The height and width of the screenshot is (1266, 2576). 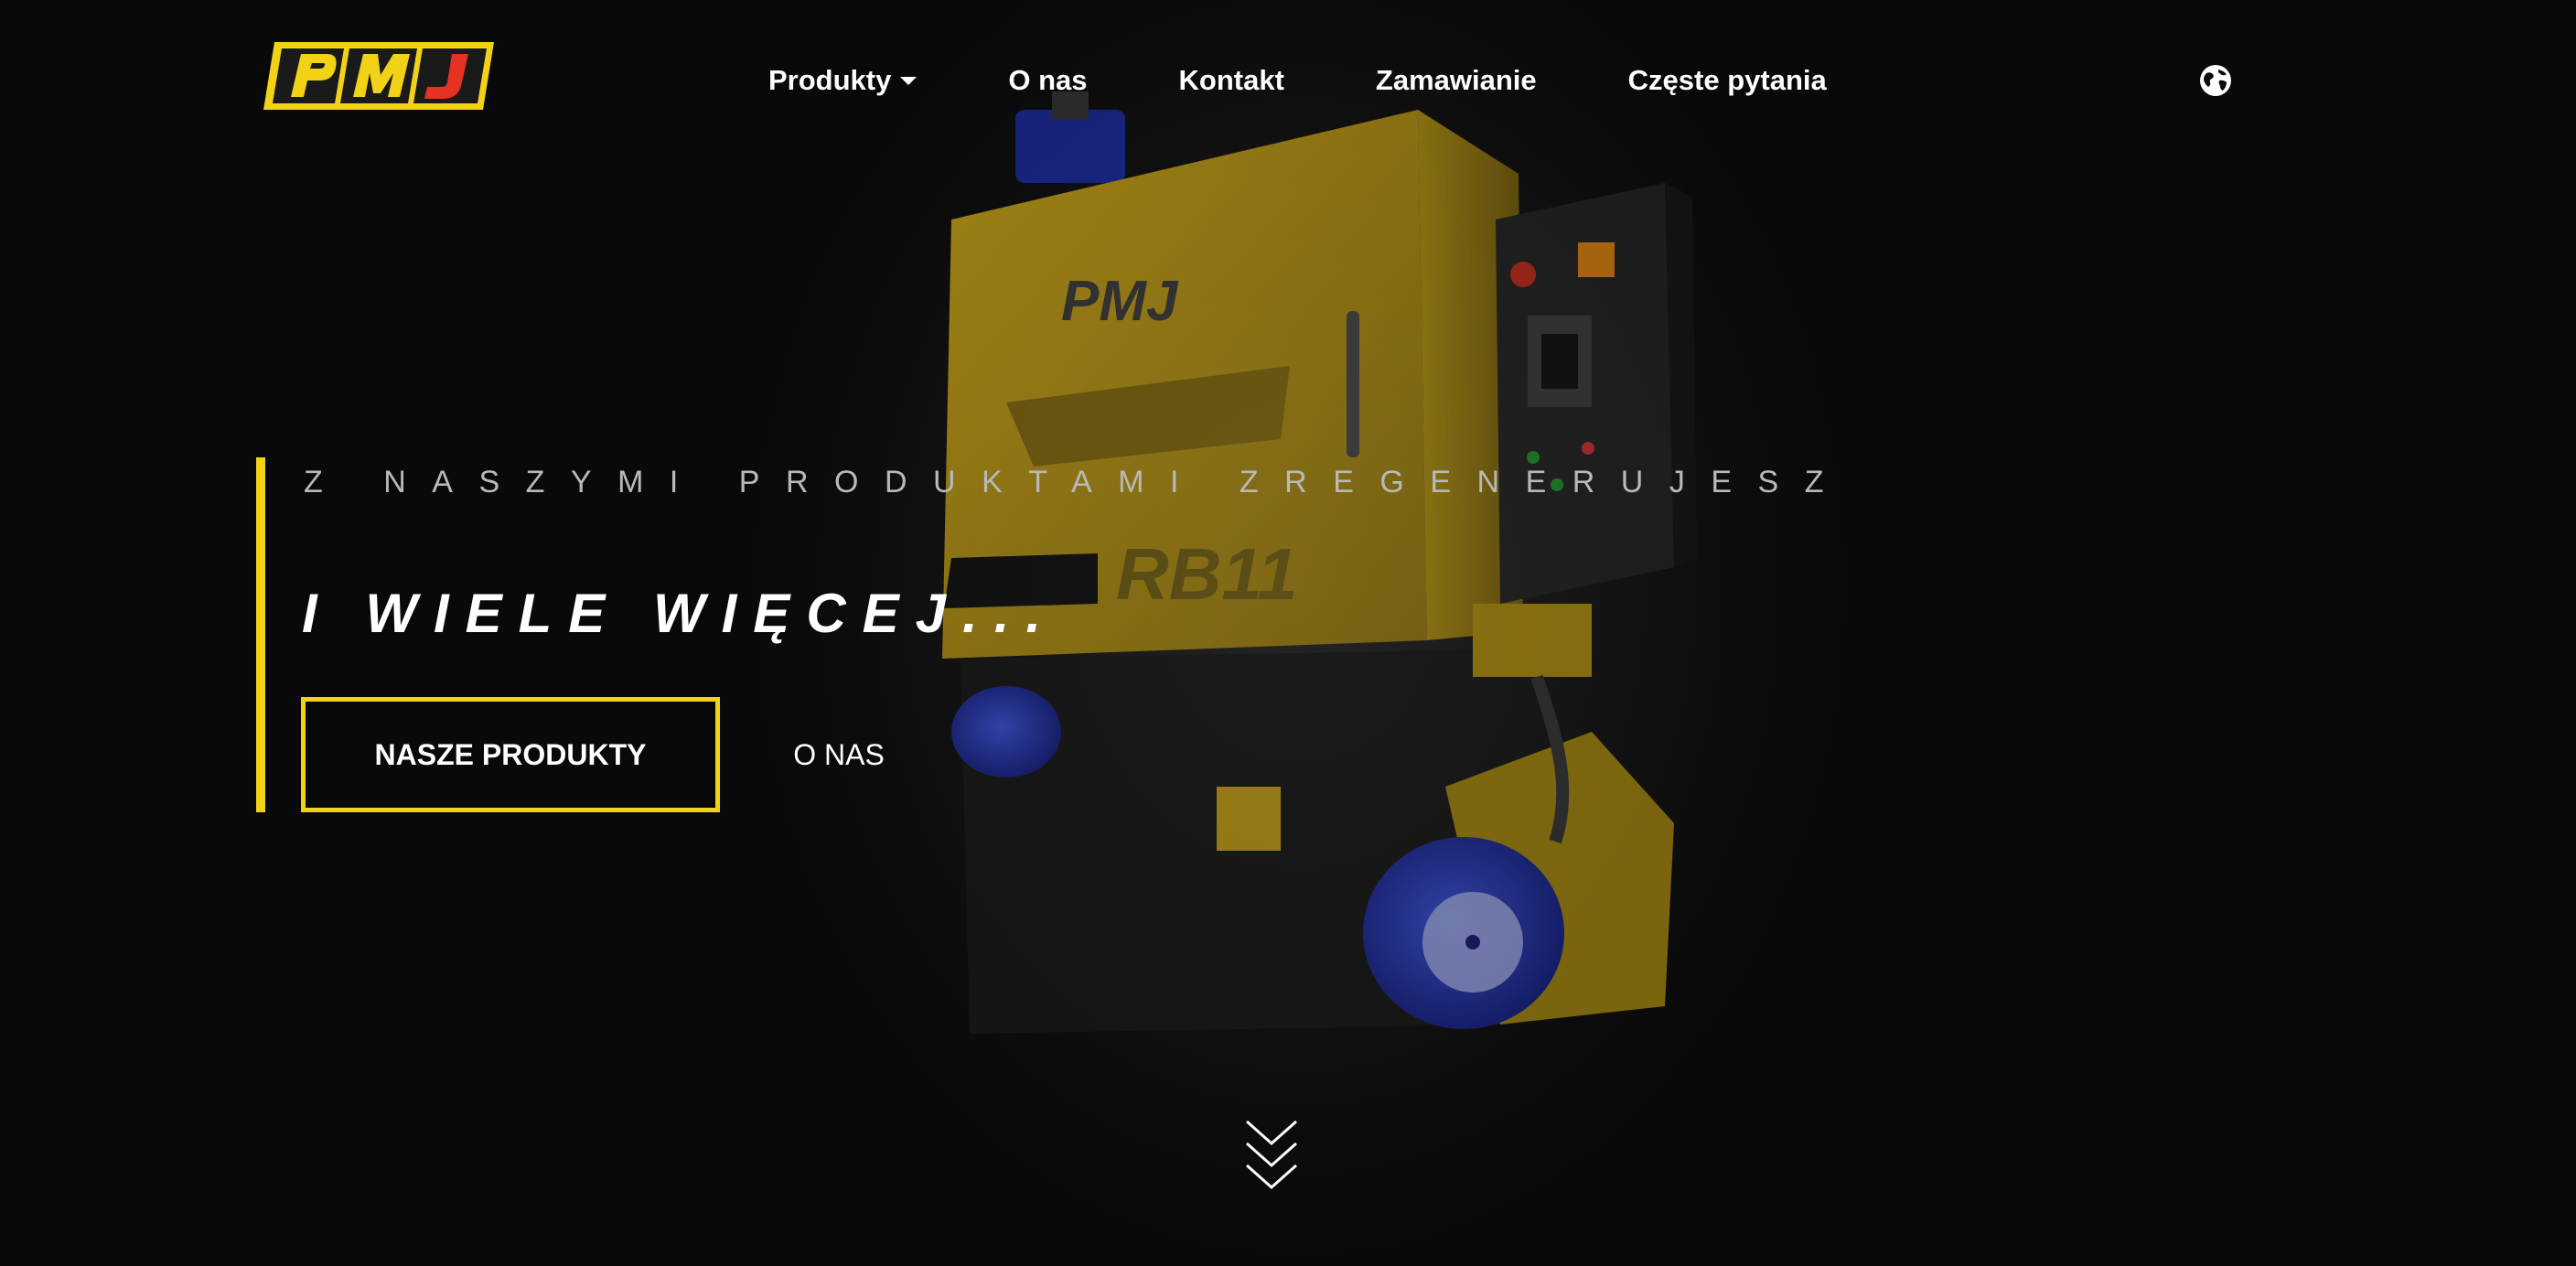 What do you see at coordinates (909, 80) in the screenshot?
I see `chevron-down-icon` at bounding box center [909, 80].